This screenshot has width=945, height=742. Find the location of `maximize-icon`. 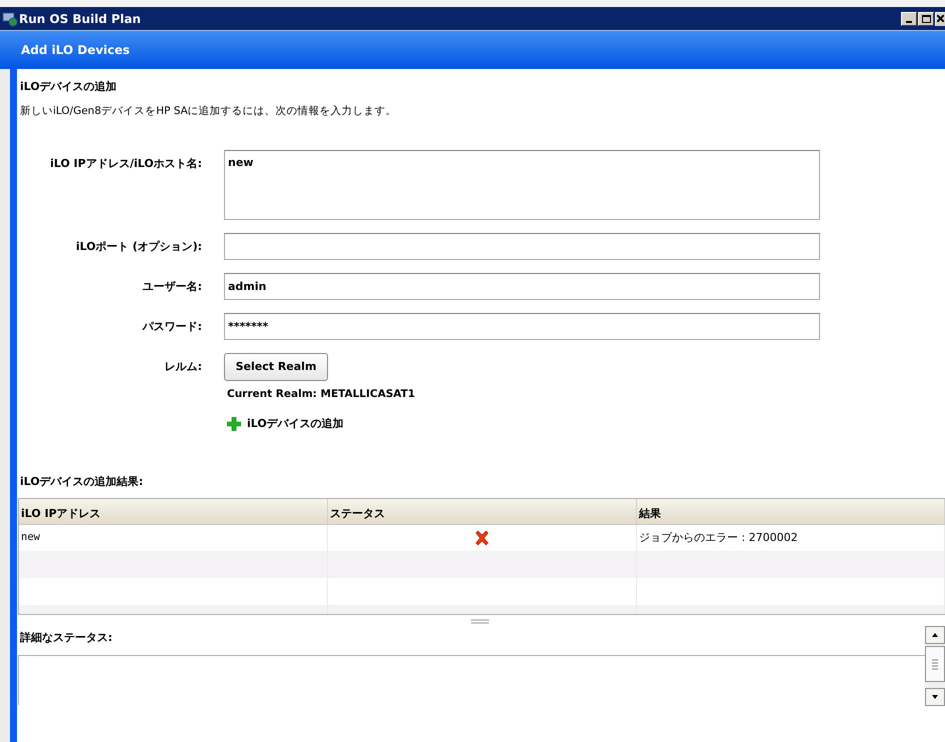

maximize-icon is located at coordinates (926, 18).